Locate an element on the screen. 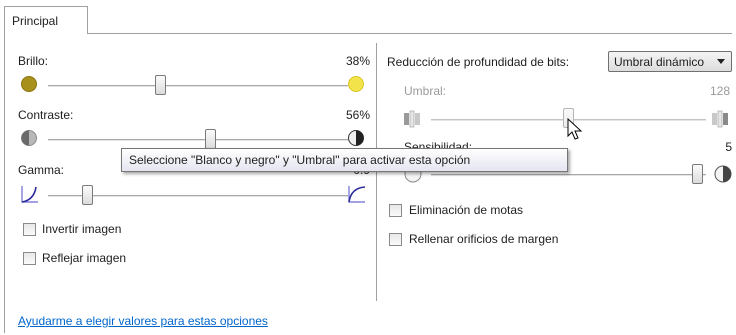  gamma-label: Gamma: is located at coordinates (41, 170).